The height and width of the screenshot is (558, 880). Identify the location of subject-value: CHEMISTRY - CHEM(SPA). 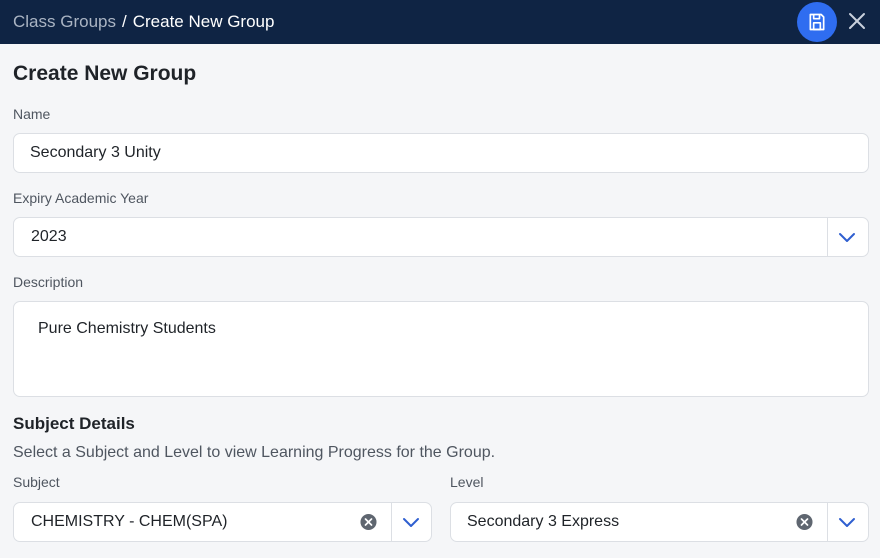
(129, 521).